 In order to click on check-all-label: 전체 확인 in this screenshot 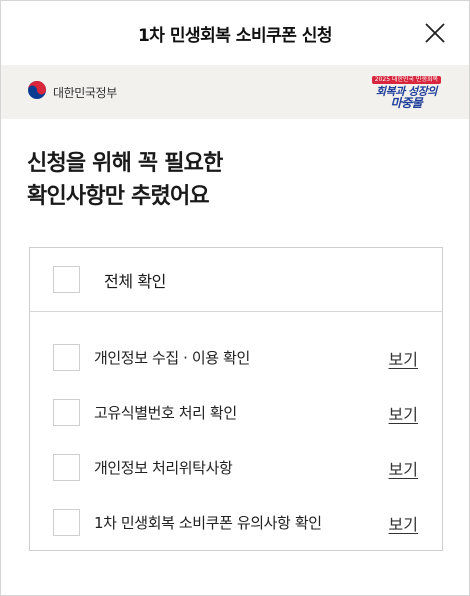, I will do `click(135, 281)`.